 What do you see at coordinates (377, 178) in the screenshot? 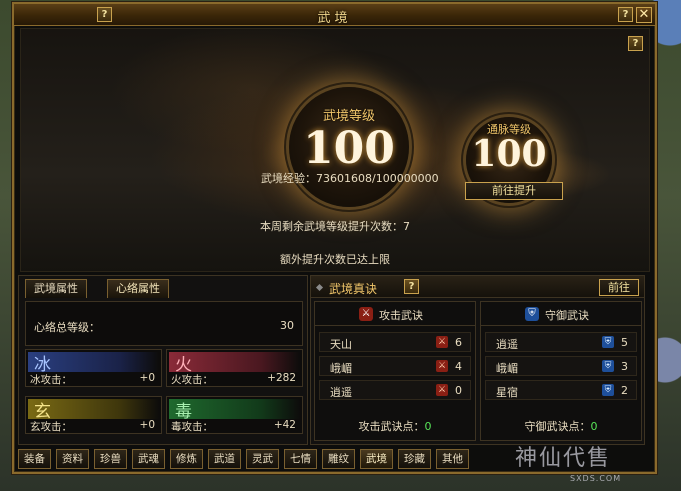
I see `exp-value: 73601608/100000000` at bounding box center [377, 178].